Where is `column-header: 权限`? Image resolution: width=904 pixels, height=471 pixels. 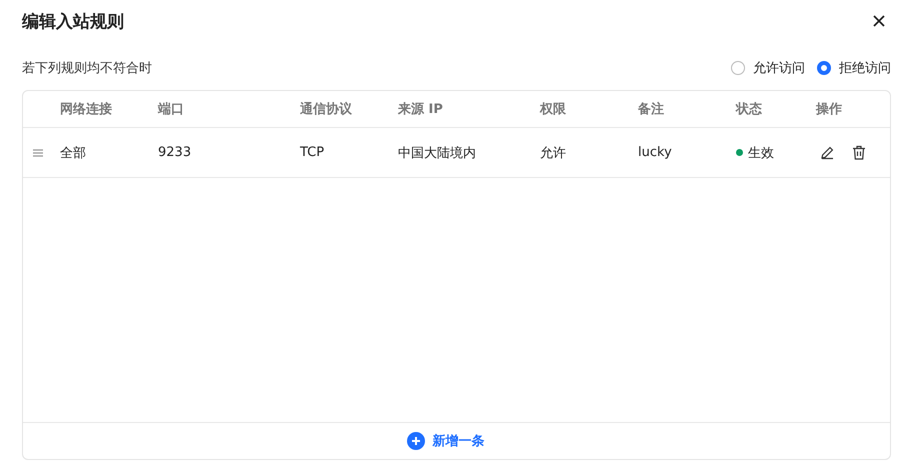 column-header: 权限 is located at coordinates (553, 109).